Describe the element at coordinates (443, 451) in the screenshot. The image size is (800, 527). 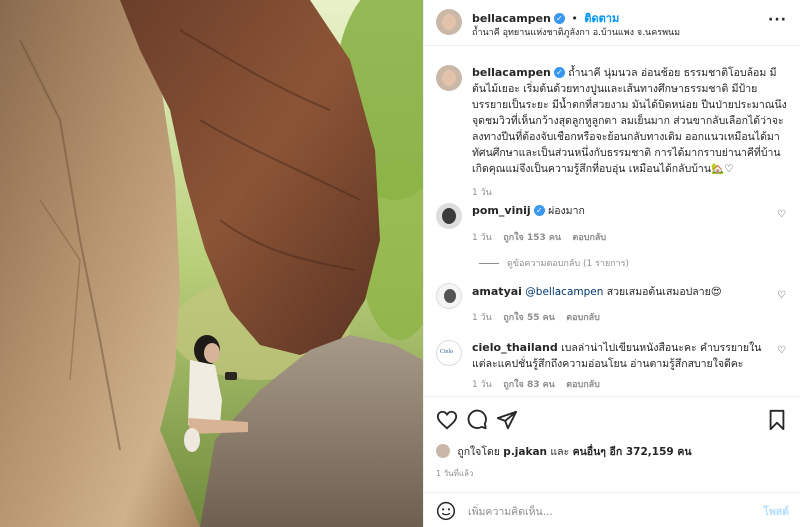
I see `liker-avatar` at that location.